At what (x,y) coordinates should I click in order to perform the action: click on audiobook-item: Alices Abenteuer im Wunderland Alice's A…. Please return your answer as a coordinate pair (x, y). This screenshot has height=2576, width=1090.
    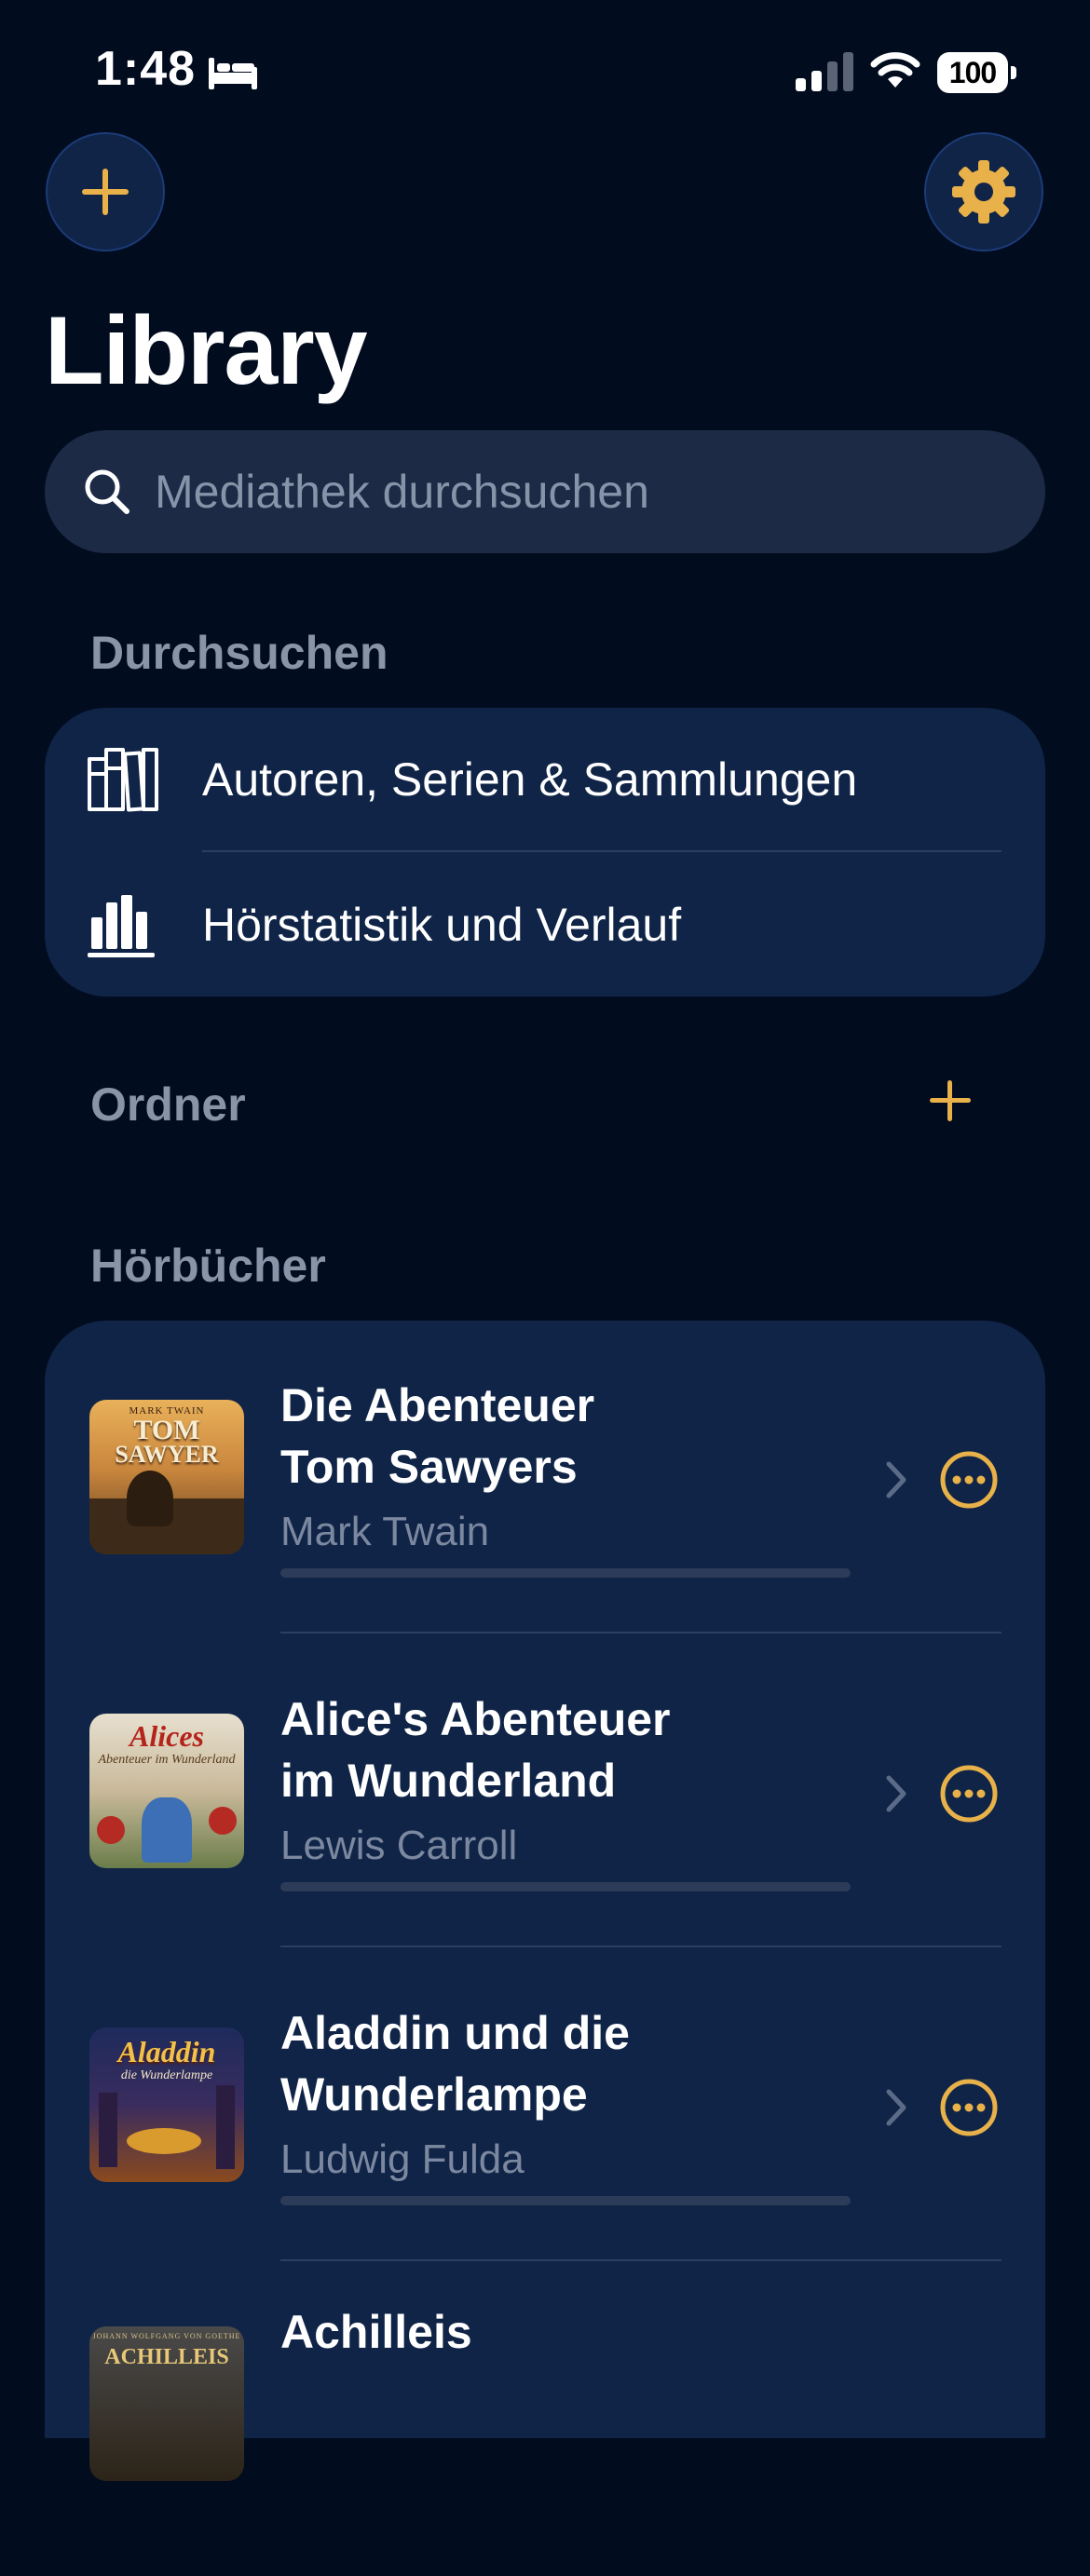
    Looking at the image, I should click on (545, 1791).